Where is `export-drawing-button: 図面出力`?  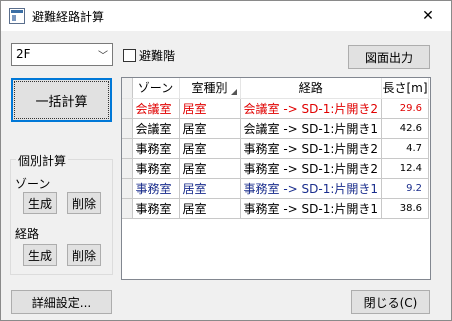
export-drawing-button: 図面出力 is located at coordinates (389, 57).